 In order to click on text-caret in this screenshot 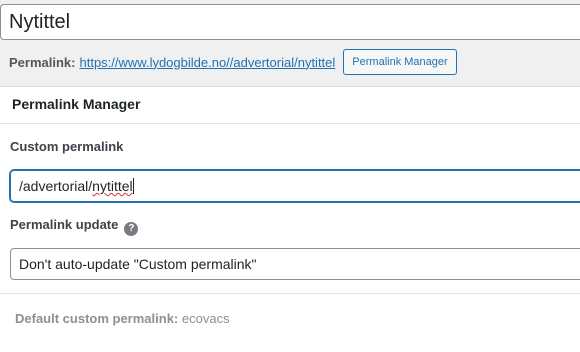, I will do `click(133, 186)`.